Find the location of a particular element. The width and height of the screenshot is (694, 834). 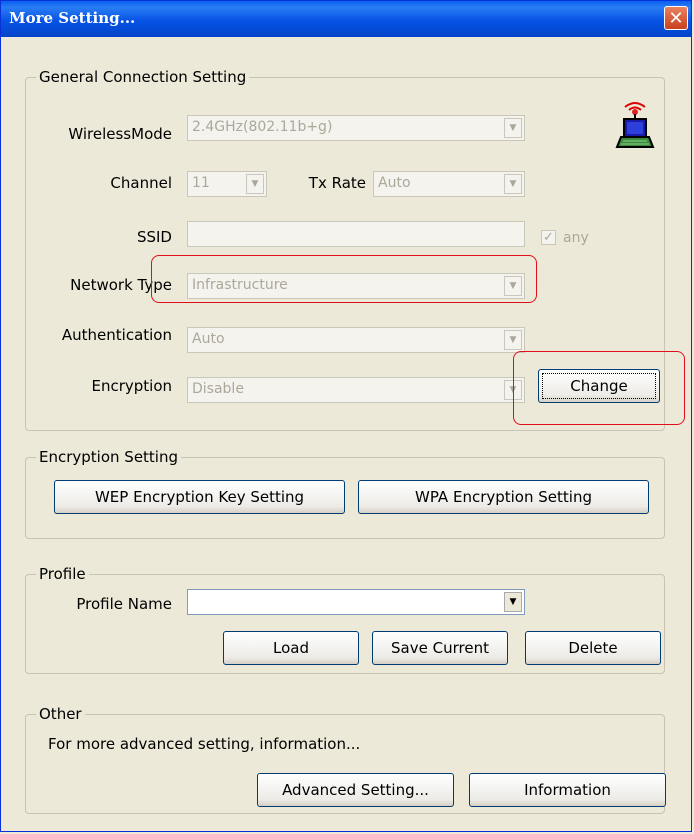

authentication-select: Auto ▼ is located at coordinates (356, 340).